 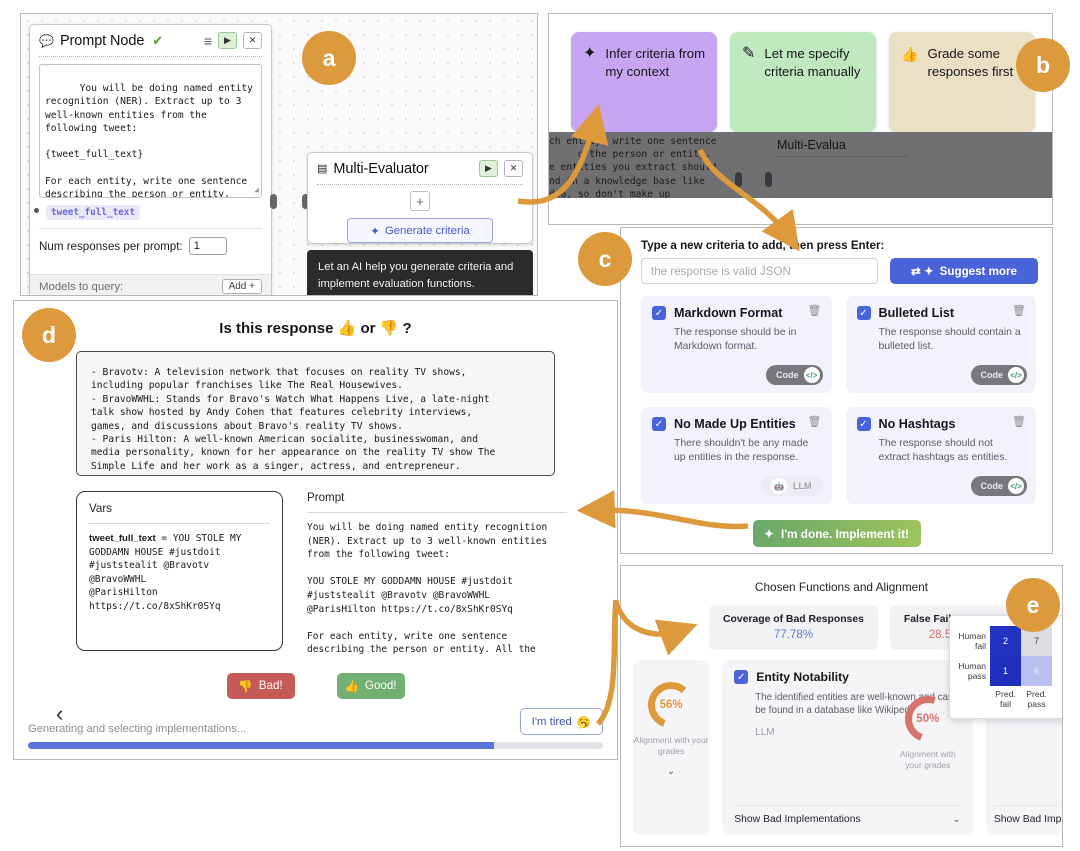 What do you see at coordinates (922, 271) in the screenshot?
I see `refresh-sparkles-icon: ⇄ ✦` at bounding box center [922, 271].